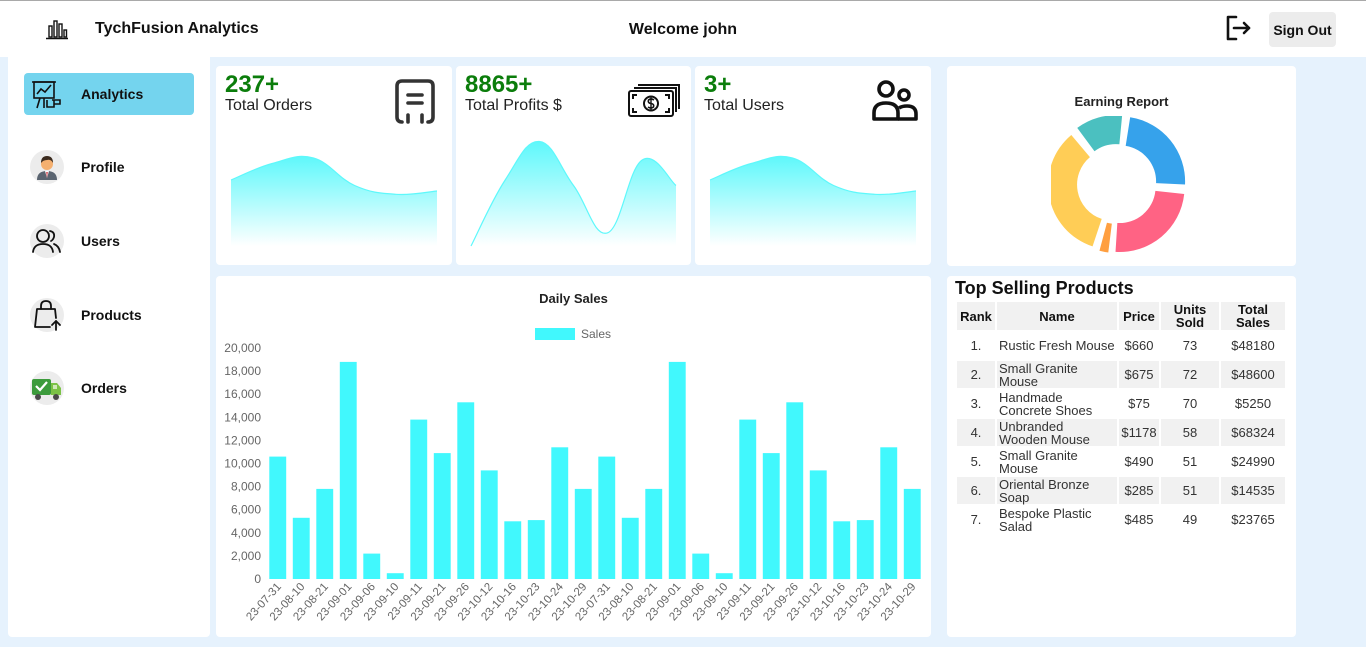 The width and height of the screenshot is (1366, 647). I want to click on cell-name: Handmade Concrete Shoes, so click(1046, 403).